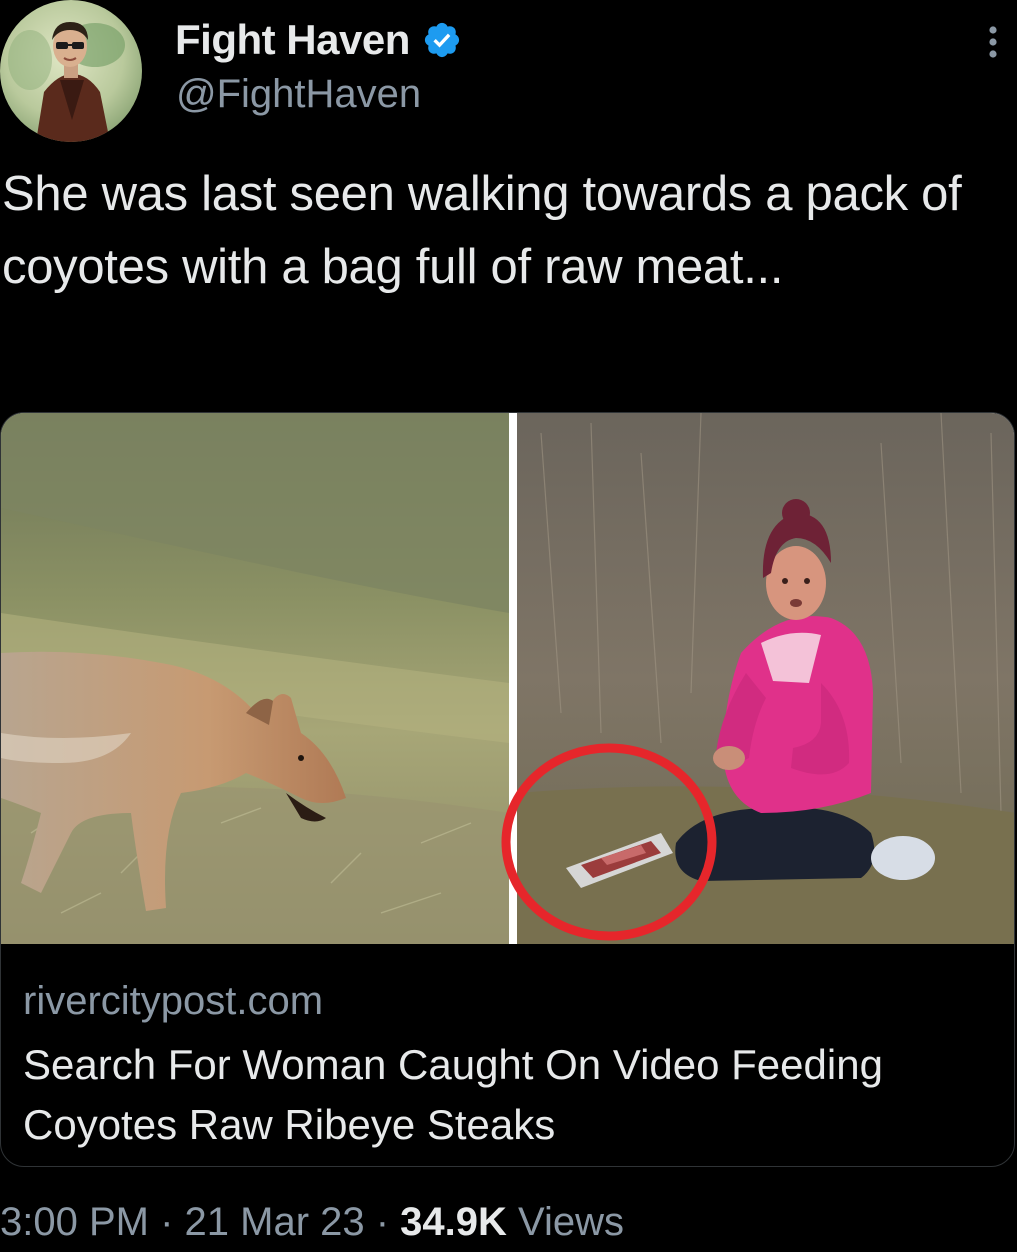 The image size is (1017, 1252). I want to click on more-options-icon, so click(993, 42).